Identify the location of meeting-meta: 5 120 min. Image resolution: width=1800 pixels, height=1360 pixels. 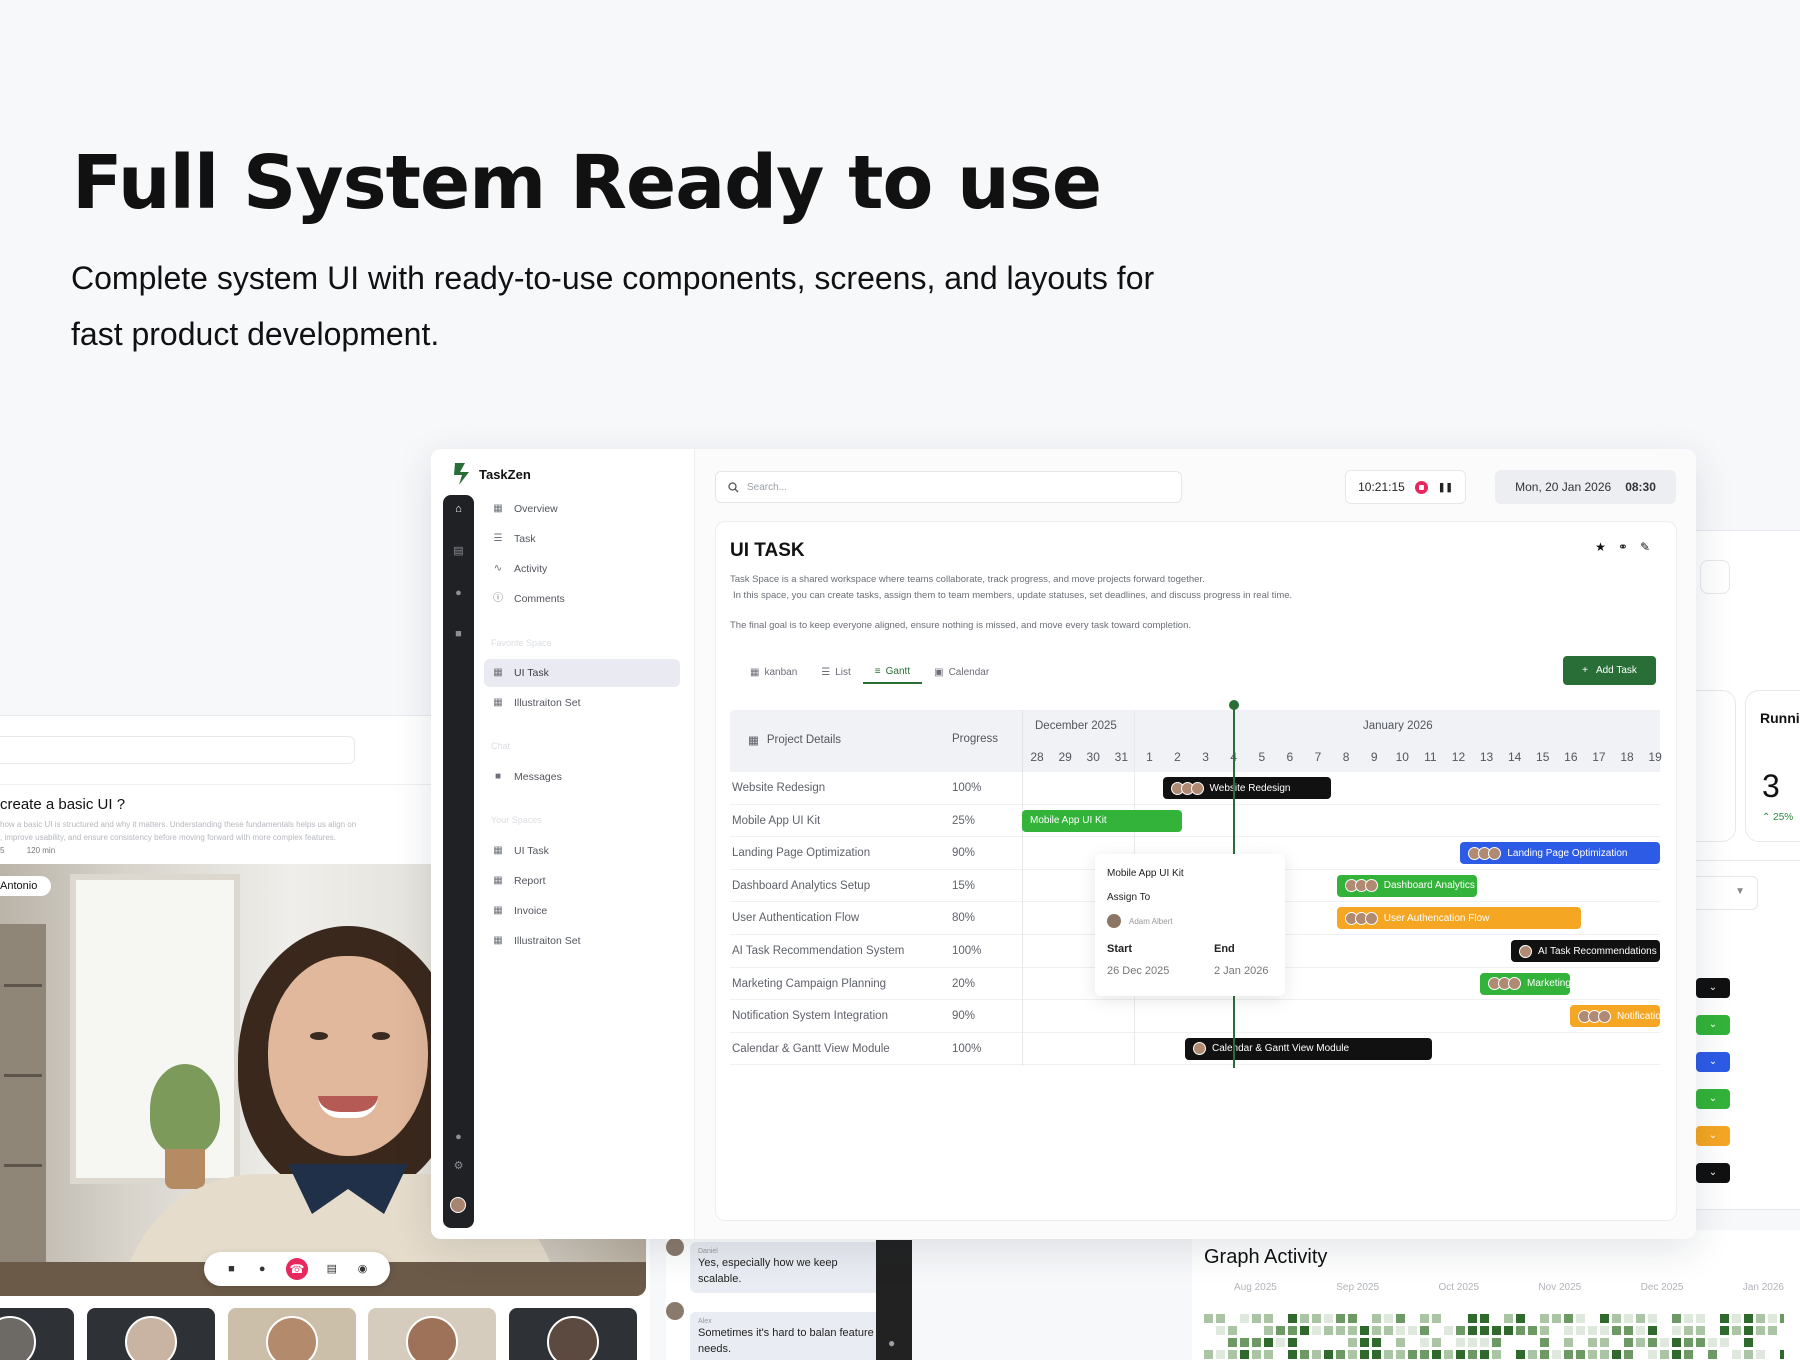
(37, 850).